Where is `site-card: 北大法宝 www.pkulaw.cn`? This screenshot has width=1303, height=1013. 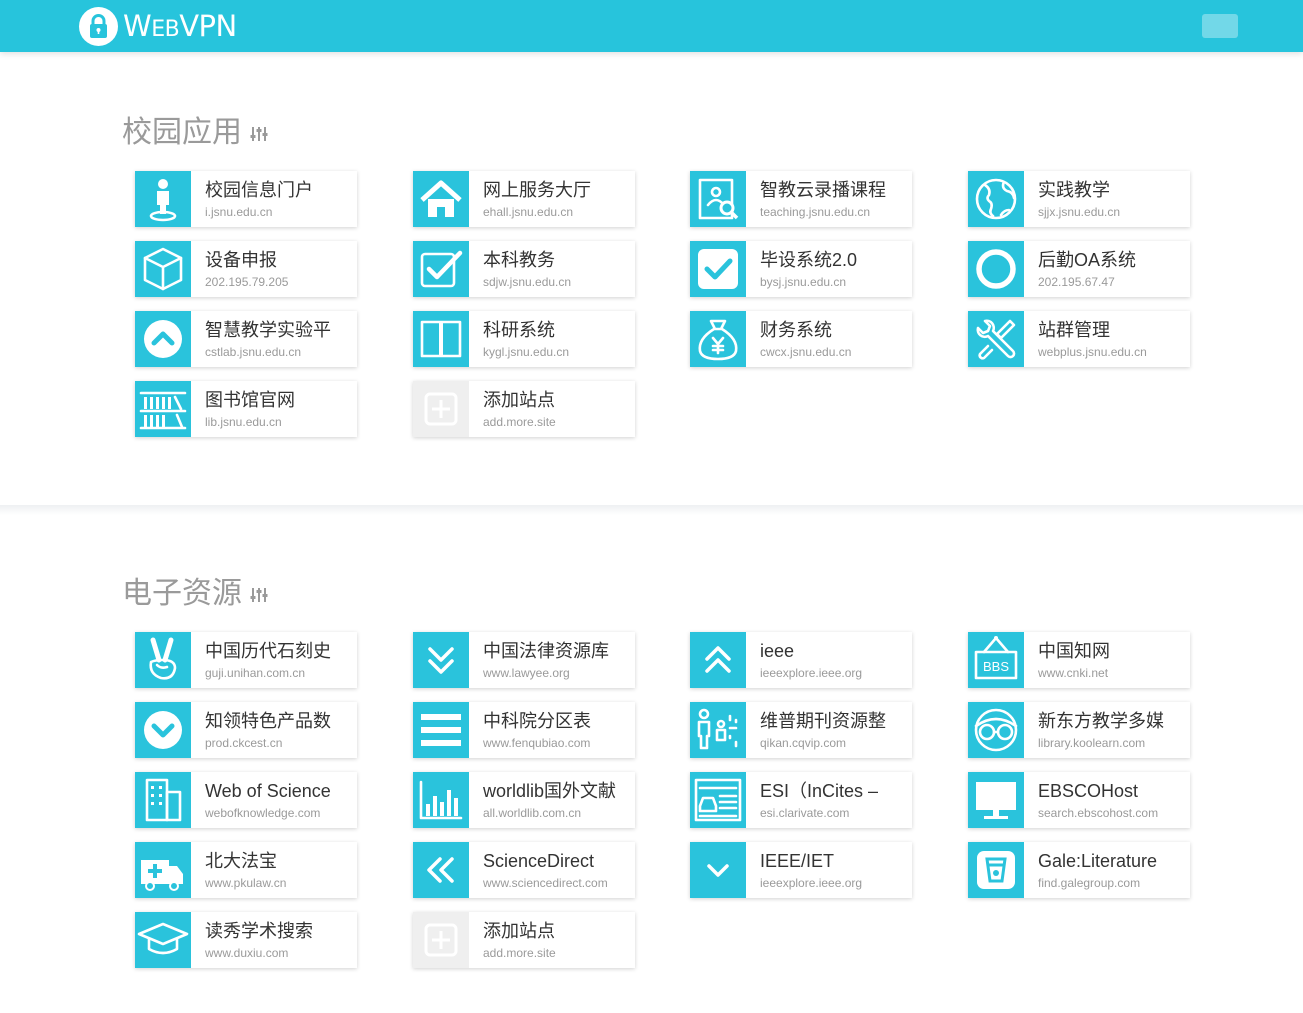
site-card: 北大法宝 www.pkulaw.cn is located at coordinates (246, 870).